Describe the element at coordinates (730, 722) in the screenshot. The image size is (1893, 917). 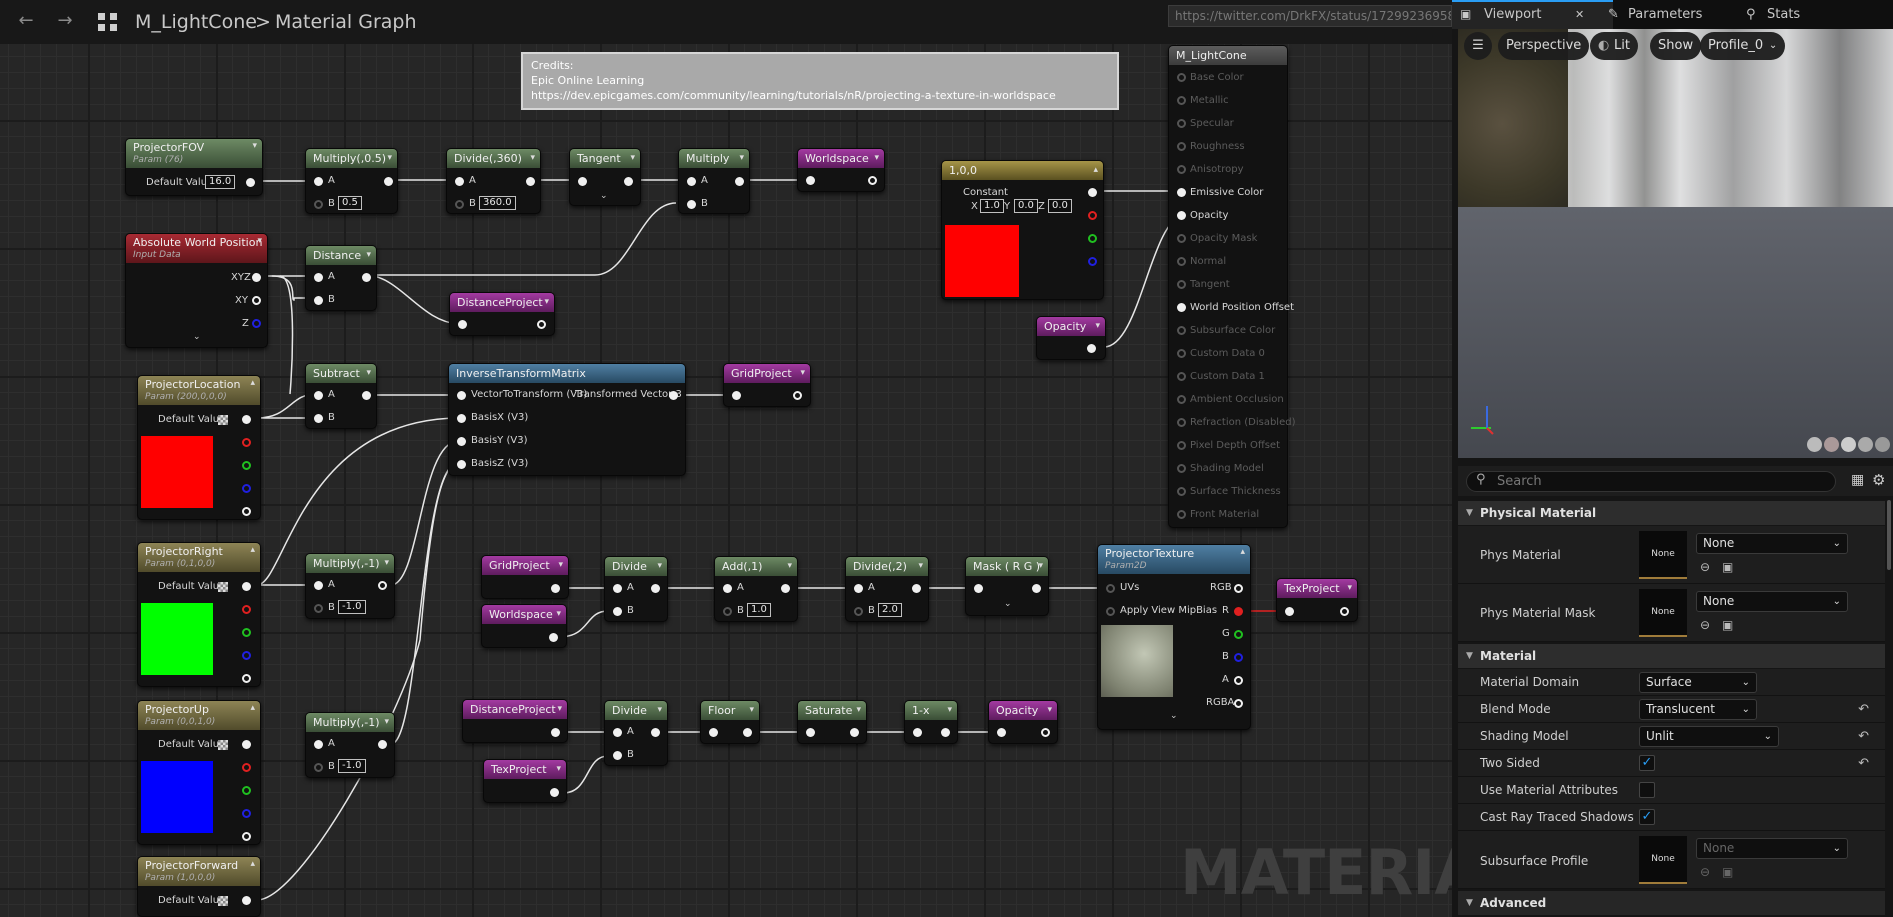
I see `node-floor: Floor ▾` at that location.